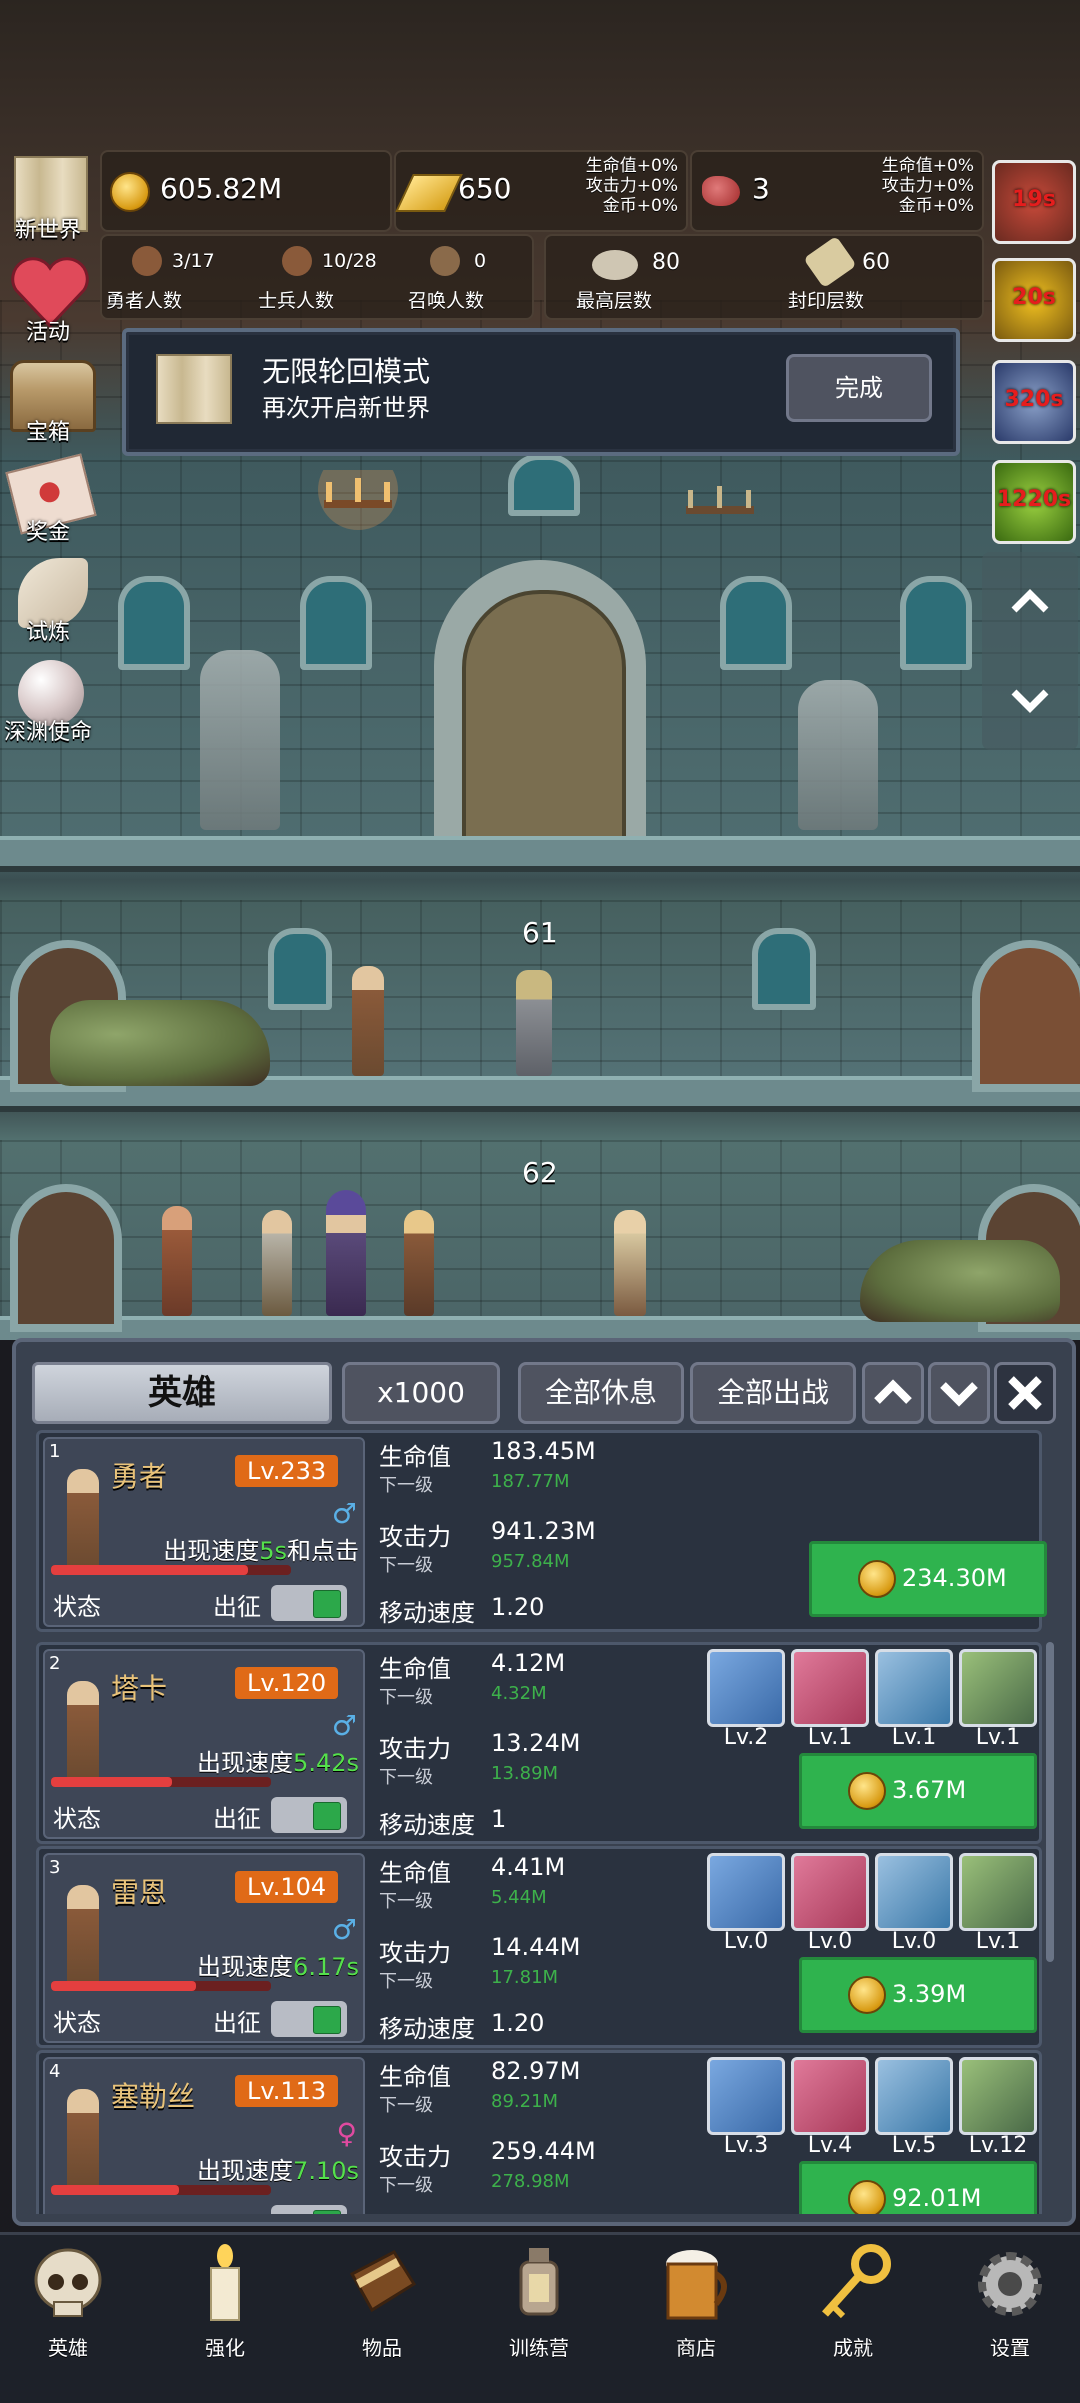 Image resolution: width=1080 pixels, height=2403 pixels. I want to click on candle-icon, so click(225, 2284).